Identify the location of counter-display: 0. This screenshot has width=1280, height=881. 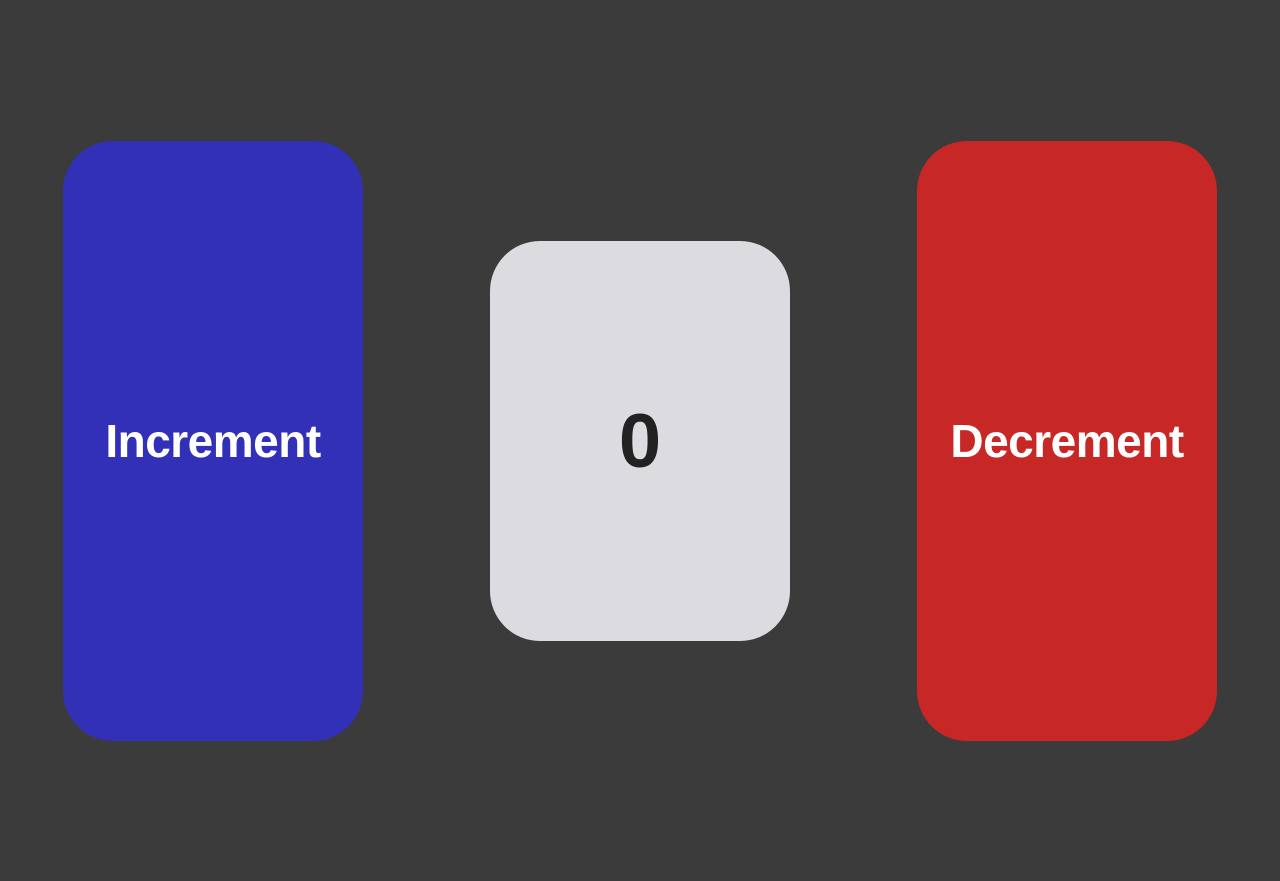
(640, 441).